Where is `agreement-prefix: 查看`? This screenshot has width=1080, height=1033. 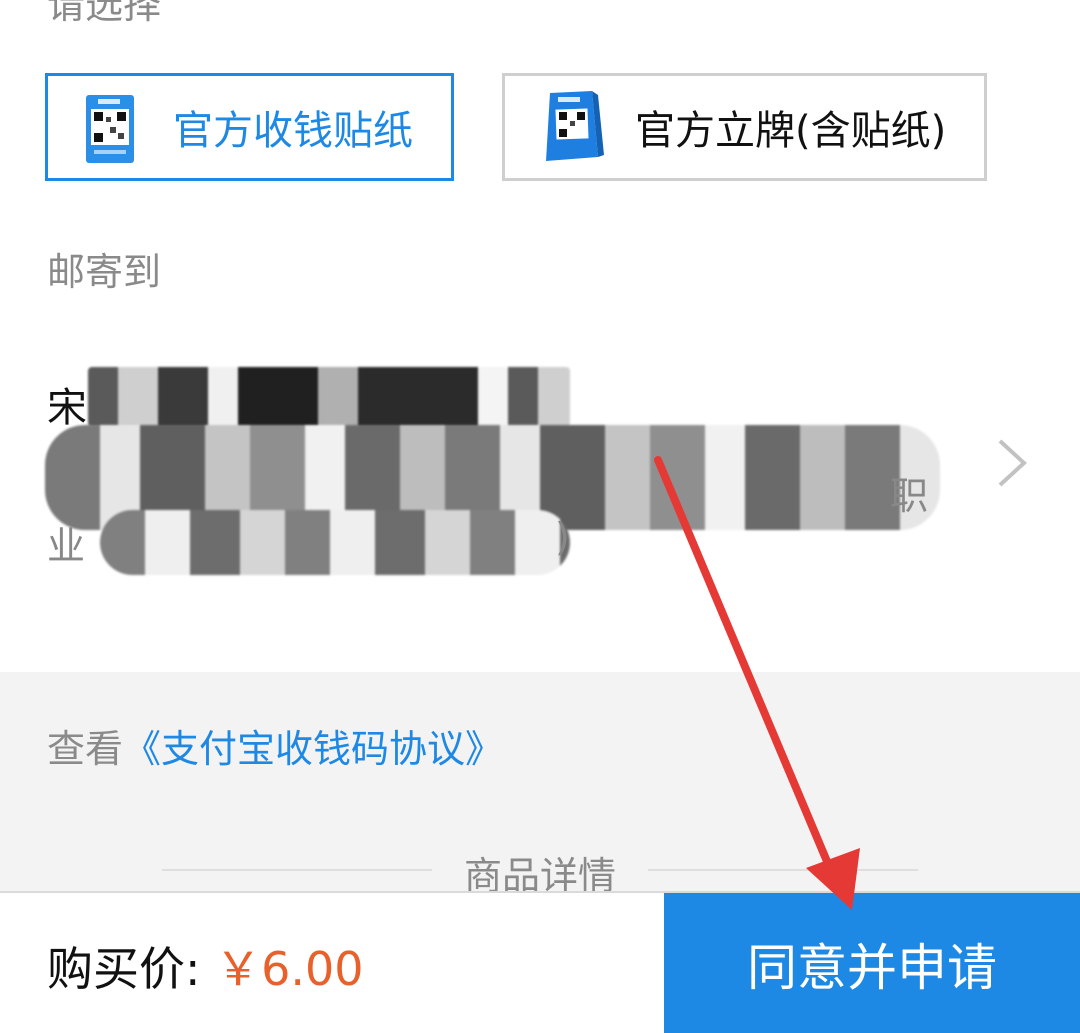 agreement-prefix: 查看 is located at coordinates (85, 749).